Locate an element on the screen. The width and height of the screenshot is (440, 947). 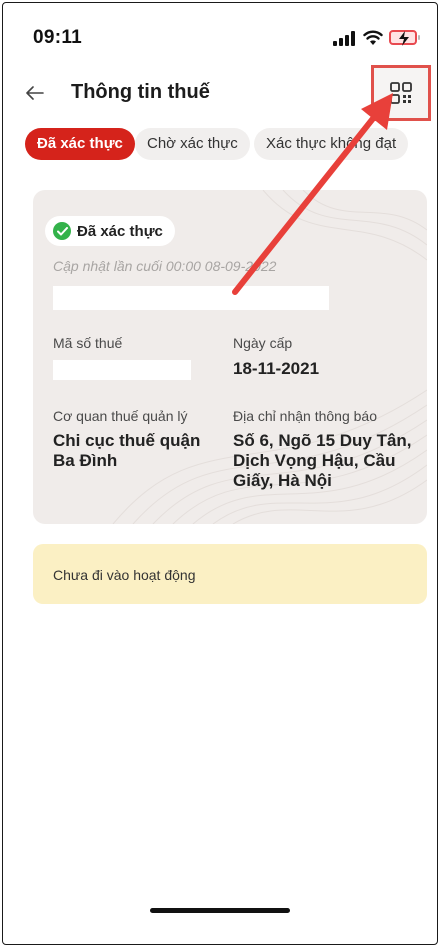
tab-pending: Chờ xác thực is located at coordinates (192, 144).